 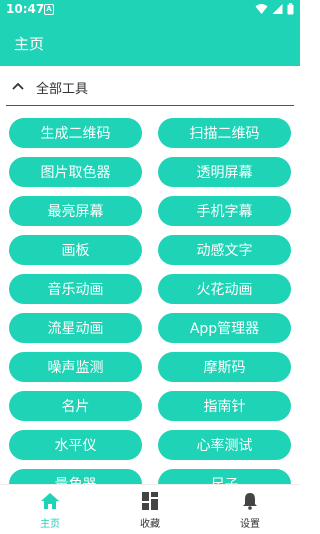 What do you see at coordinates (224, 445) in the screenshot?
I see `tool-heart-rate-button: 心率测试` at bounding box center [224, 445].